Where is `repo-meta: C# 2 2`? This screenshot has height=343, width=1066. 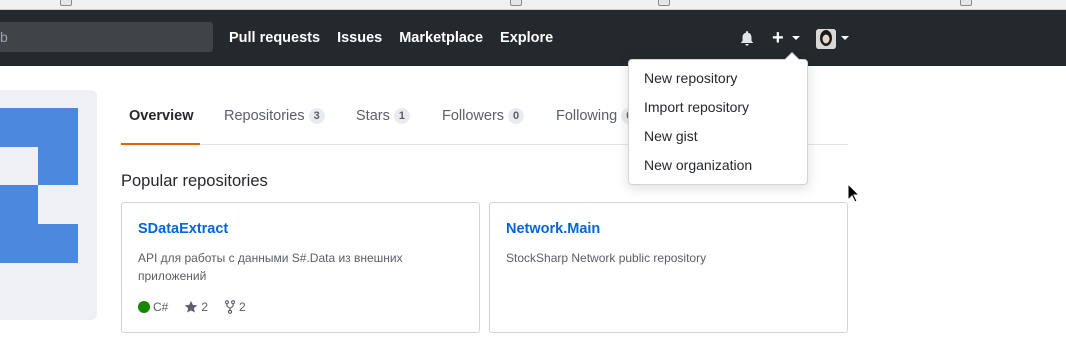
repo-meta: C# 2 2 is located at coordinates (200, 307).